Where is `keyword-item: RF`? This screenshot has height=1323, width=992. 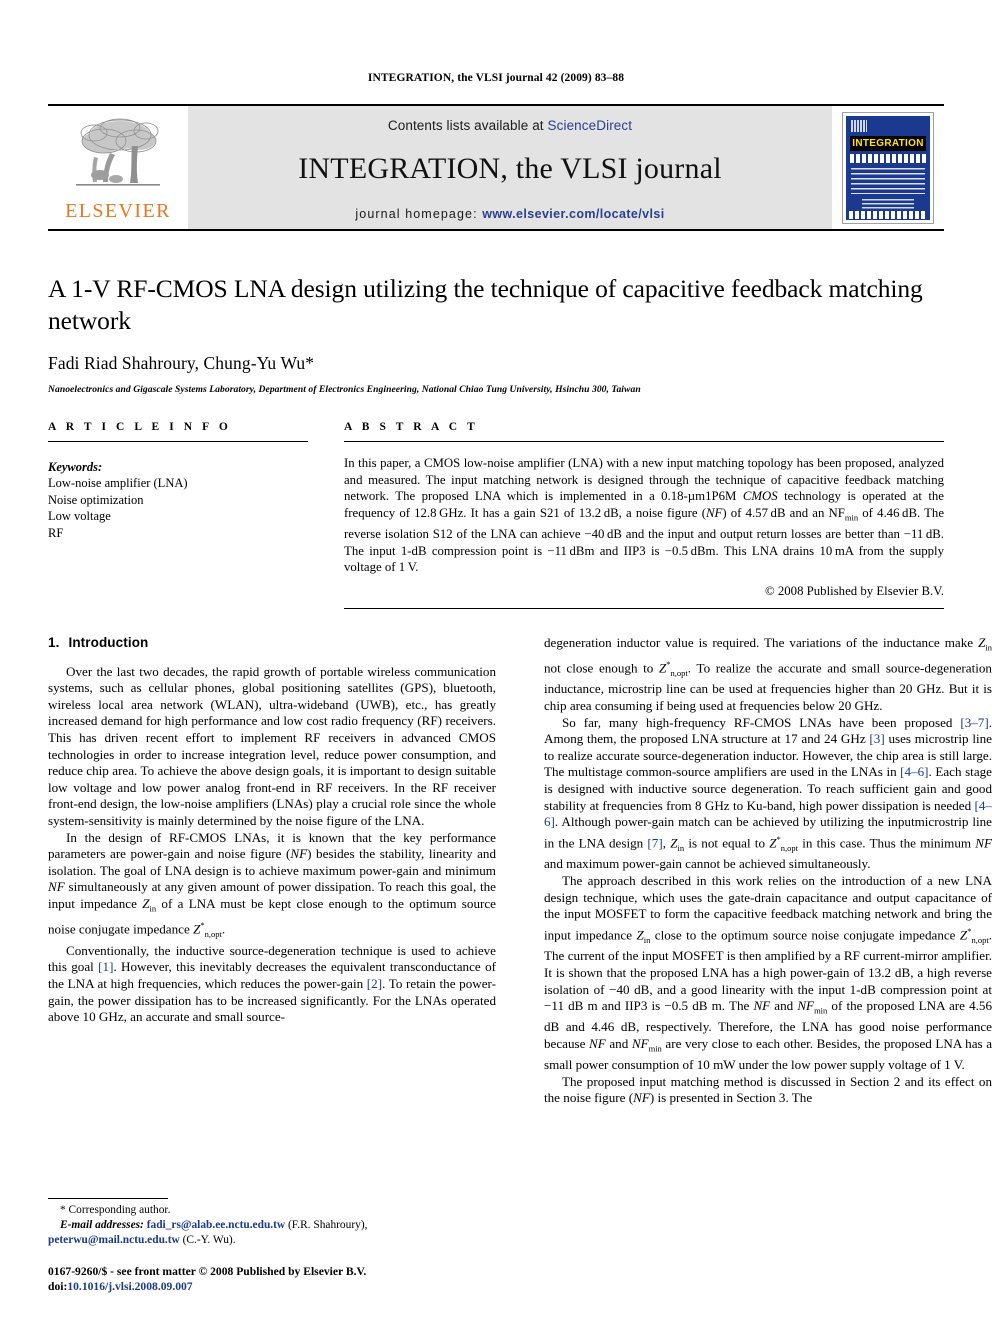
keyword-item: RF is located at coordinates (56, 532).